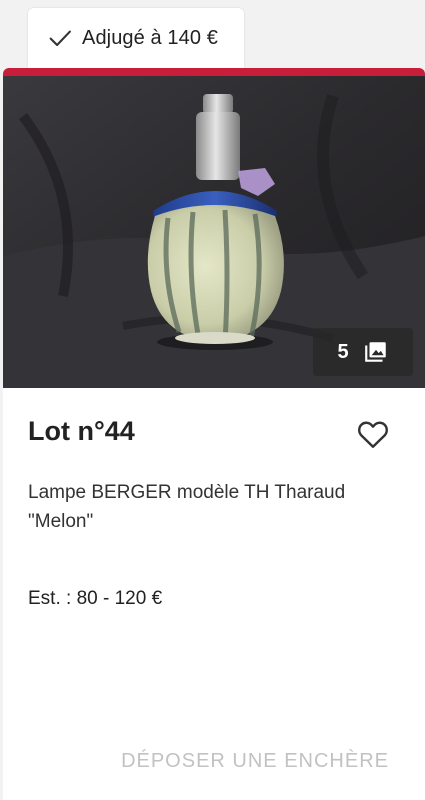  What do you see at coordinates (95, 598) in the screenshot?
I see `lot-estimate: Est. : 80 - 120 €` at bounding box center [95, 598].